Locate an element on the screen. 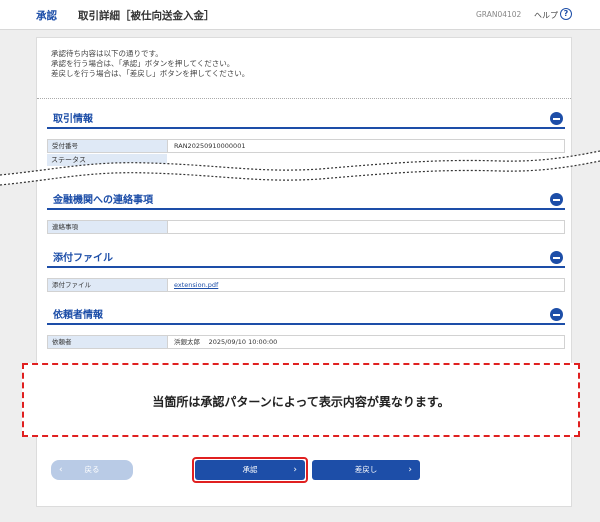  screen-id: GRAN04102 is located at coordinates (499, 14).